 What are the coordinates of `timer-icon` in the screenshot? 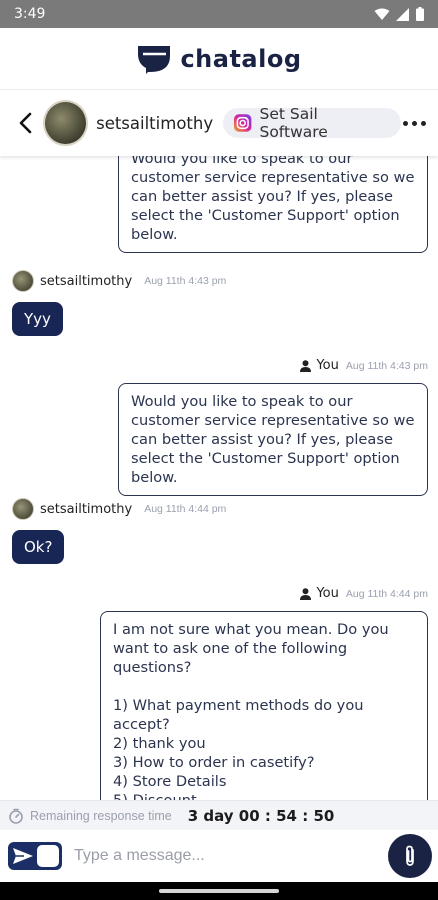 It's located at (16, 816).